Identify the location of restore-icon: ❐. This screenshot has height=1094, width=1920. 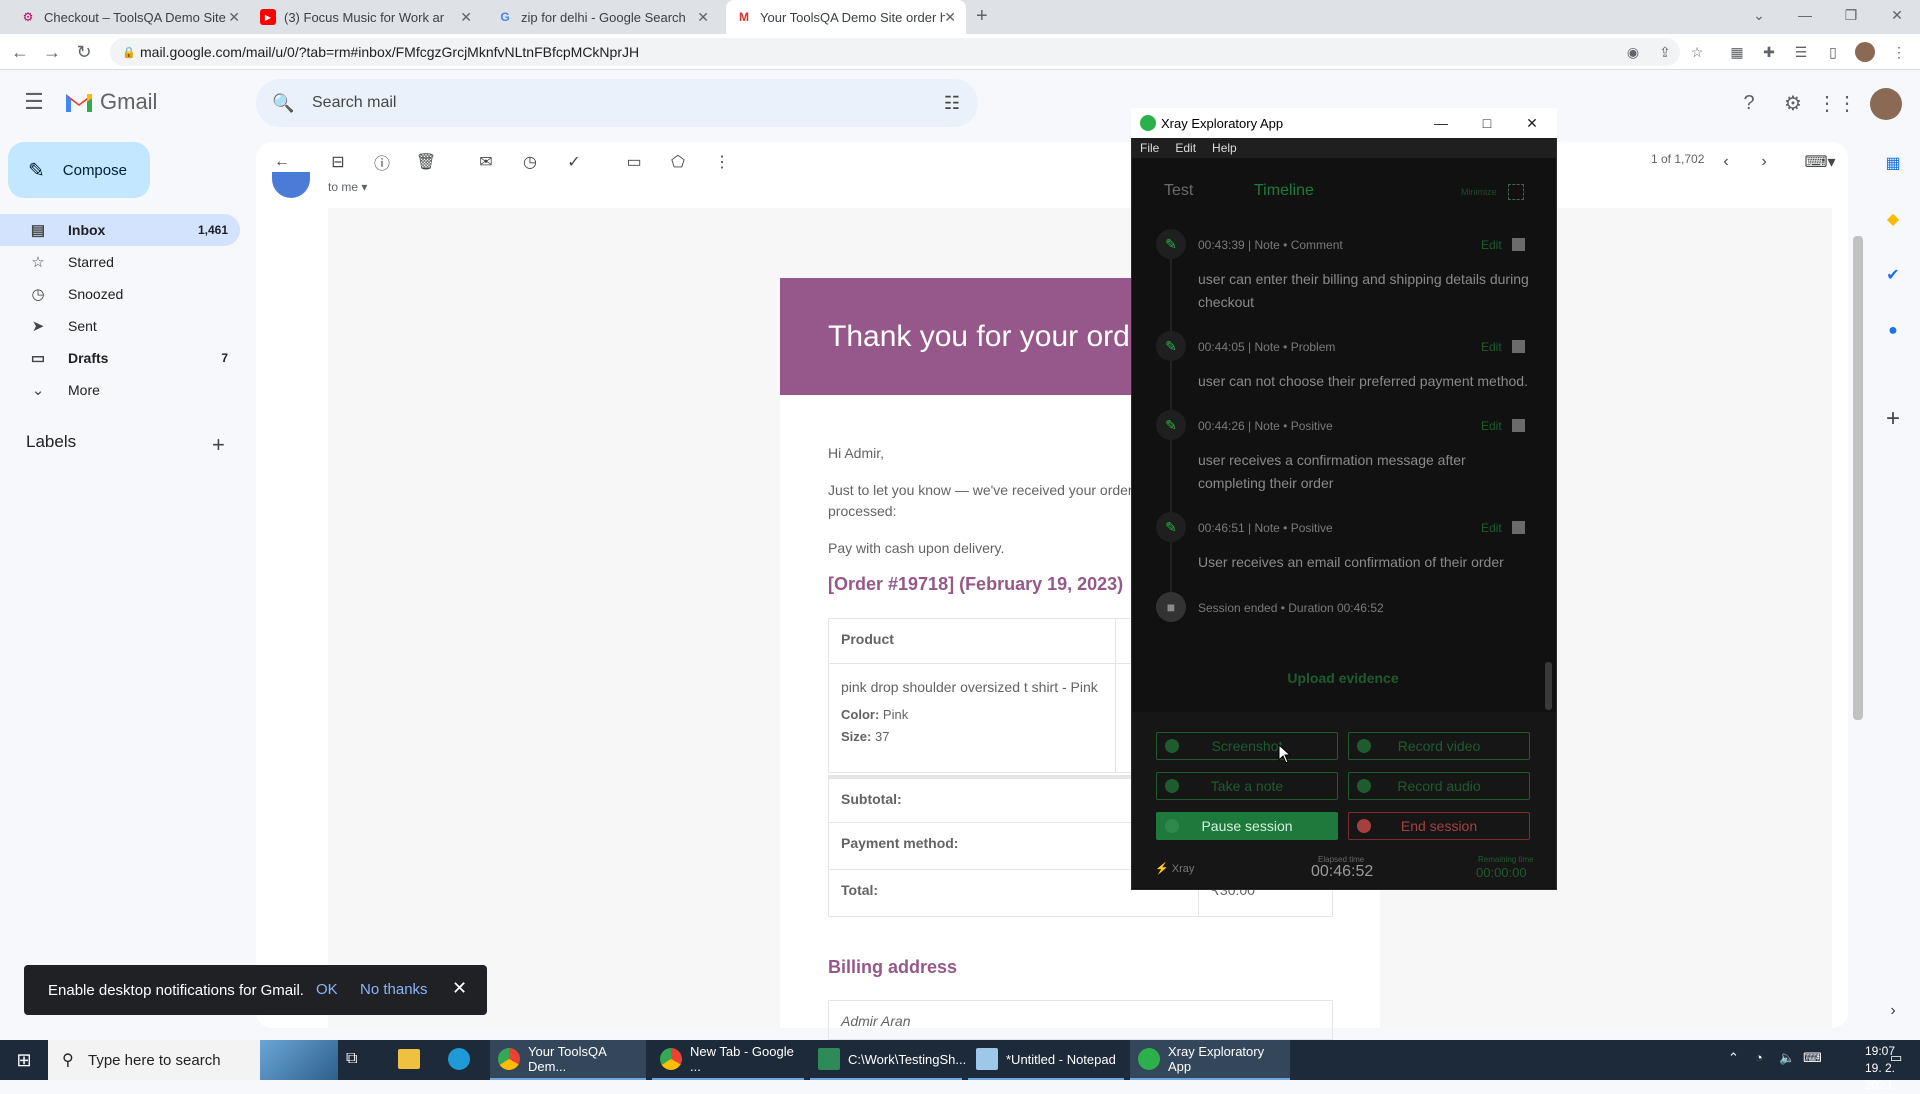
(1851, 15).